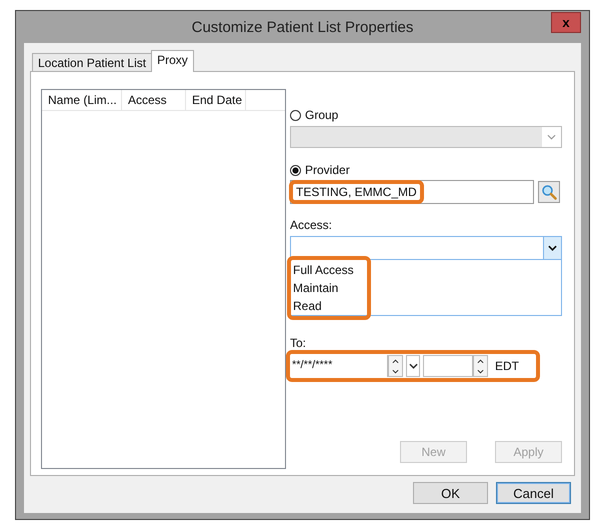  Describe the element at coordinates (216, 100) in the screenshot. I see `column-header: End Date` at that location.